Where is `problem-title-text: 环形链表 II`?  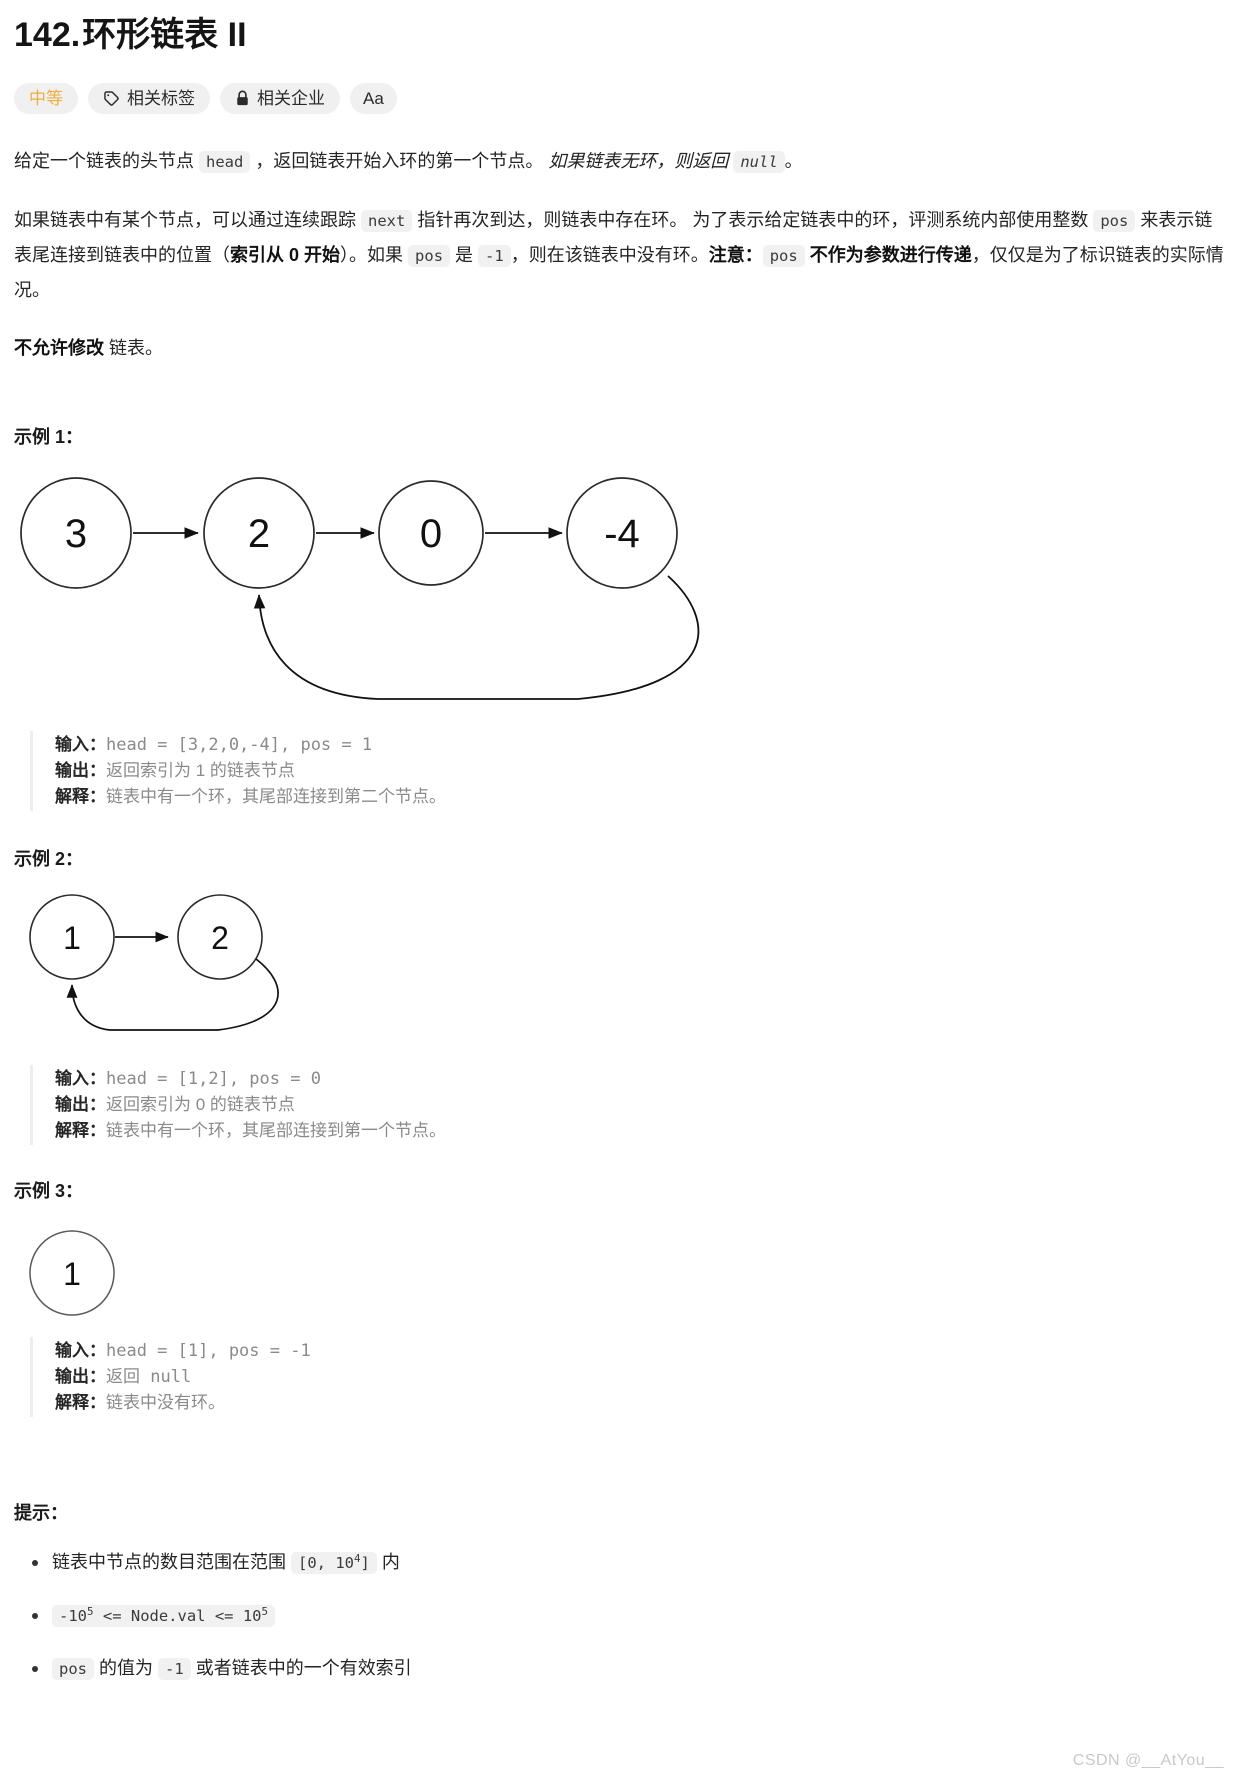 problem-title-text: 环形链表 II is located at coordinates (164, 35).